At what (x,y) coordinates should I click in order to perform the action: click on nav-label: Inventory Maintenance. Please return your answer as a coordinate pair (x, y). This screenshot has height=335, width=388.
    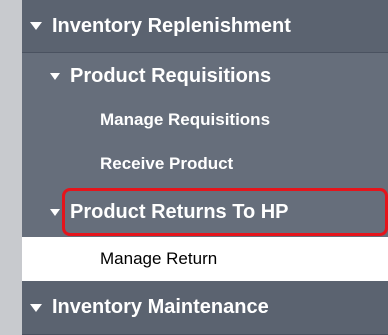
    Looking at the image, I should click on (160, 307).